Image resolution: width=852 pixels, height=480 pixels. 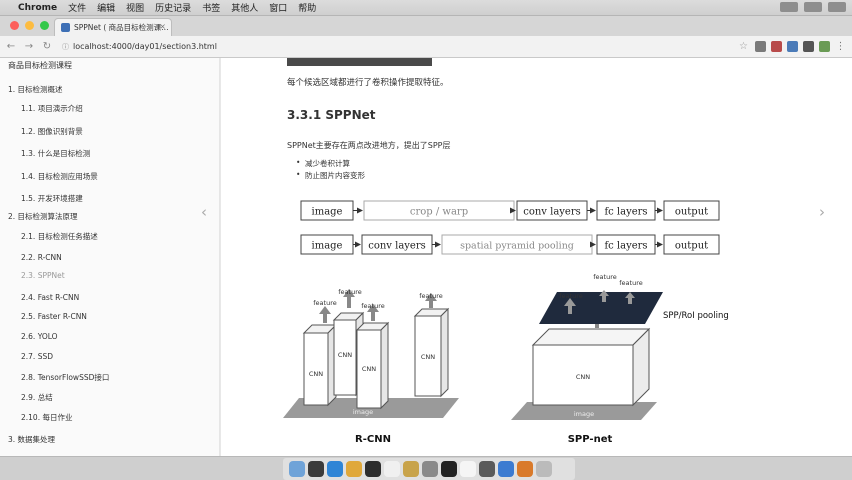 I want to click on rcnn-caption: R-CNN, so click(x=373, y=439).